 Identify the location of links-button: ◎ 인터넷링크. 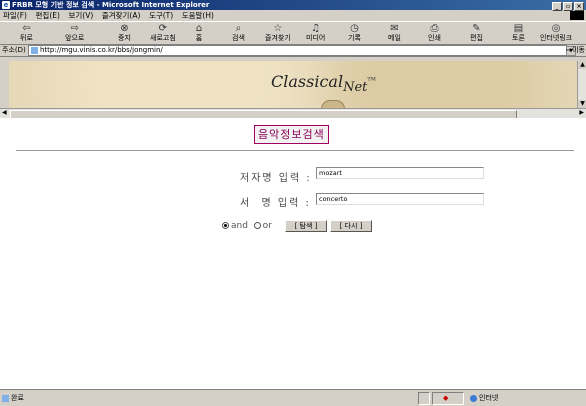
(556, 32).